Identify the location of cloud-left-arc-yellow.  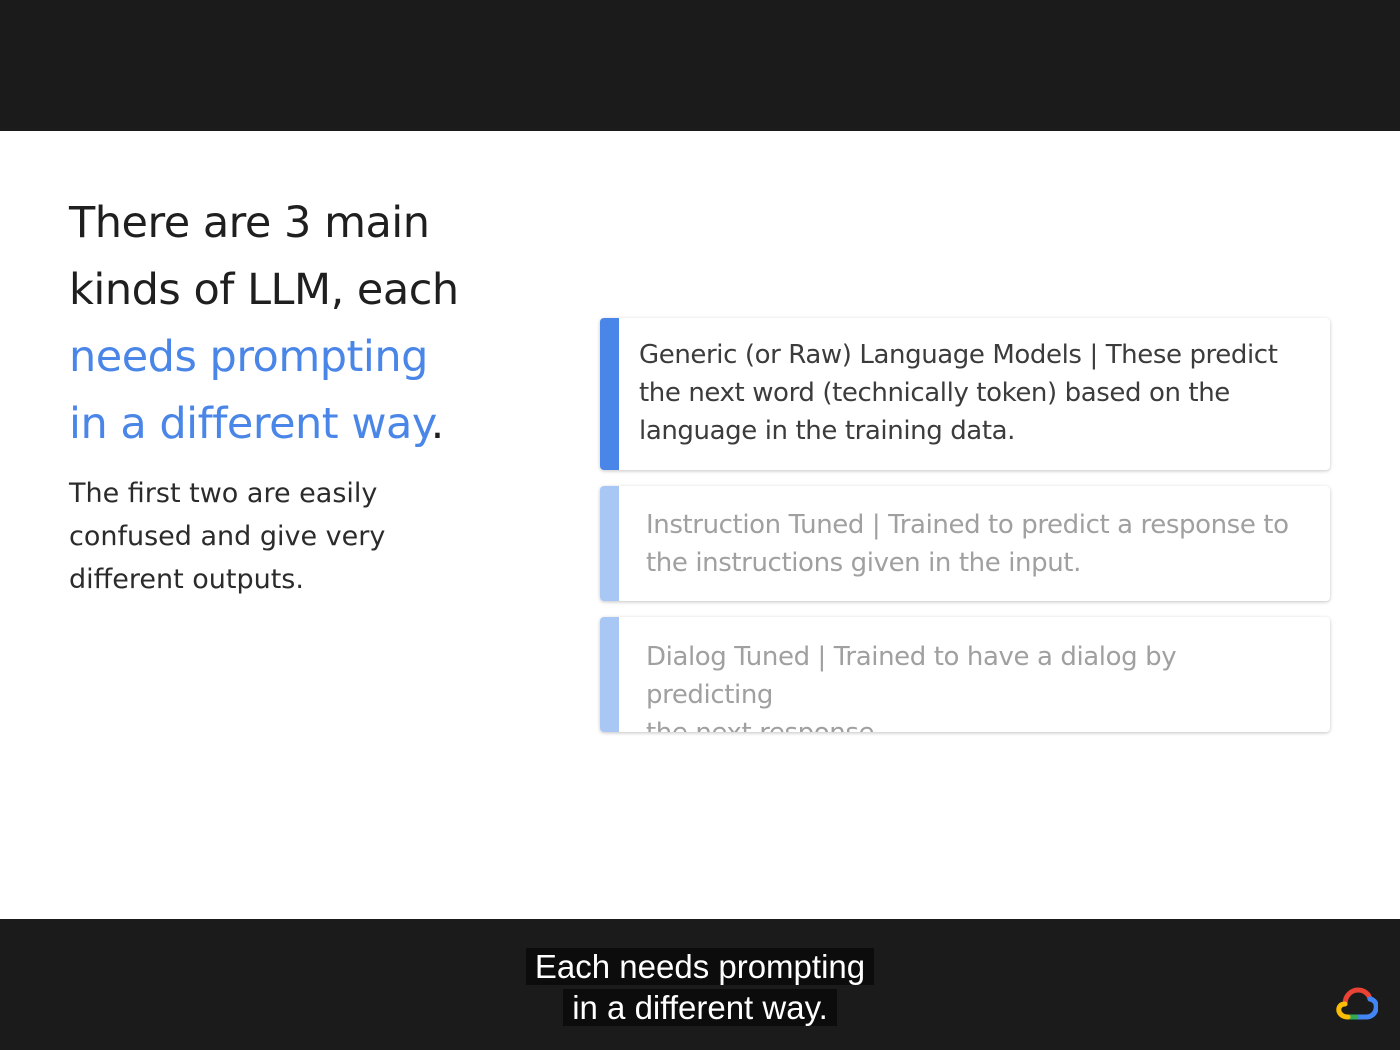
(1343, 1010).